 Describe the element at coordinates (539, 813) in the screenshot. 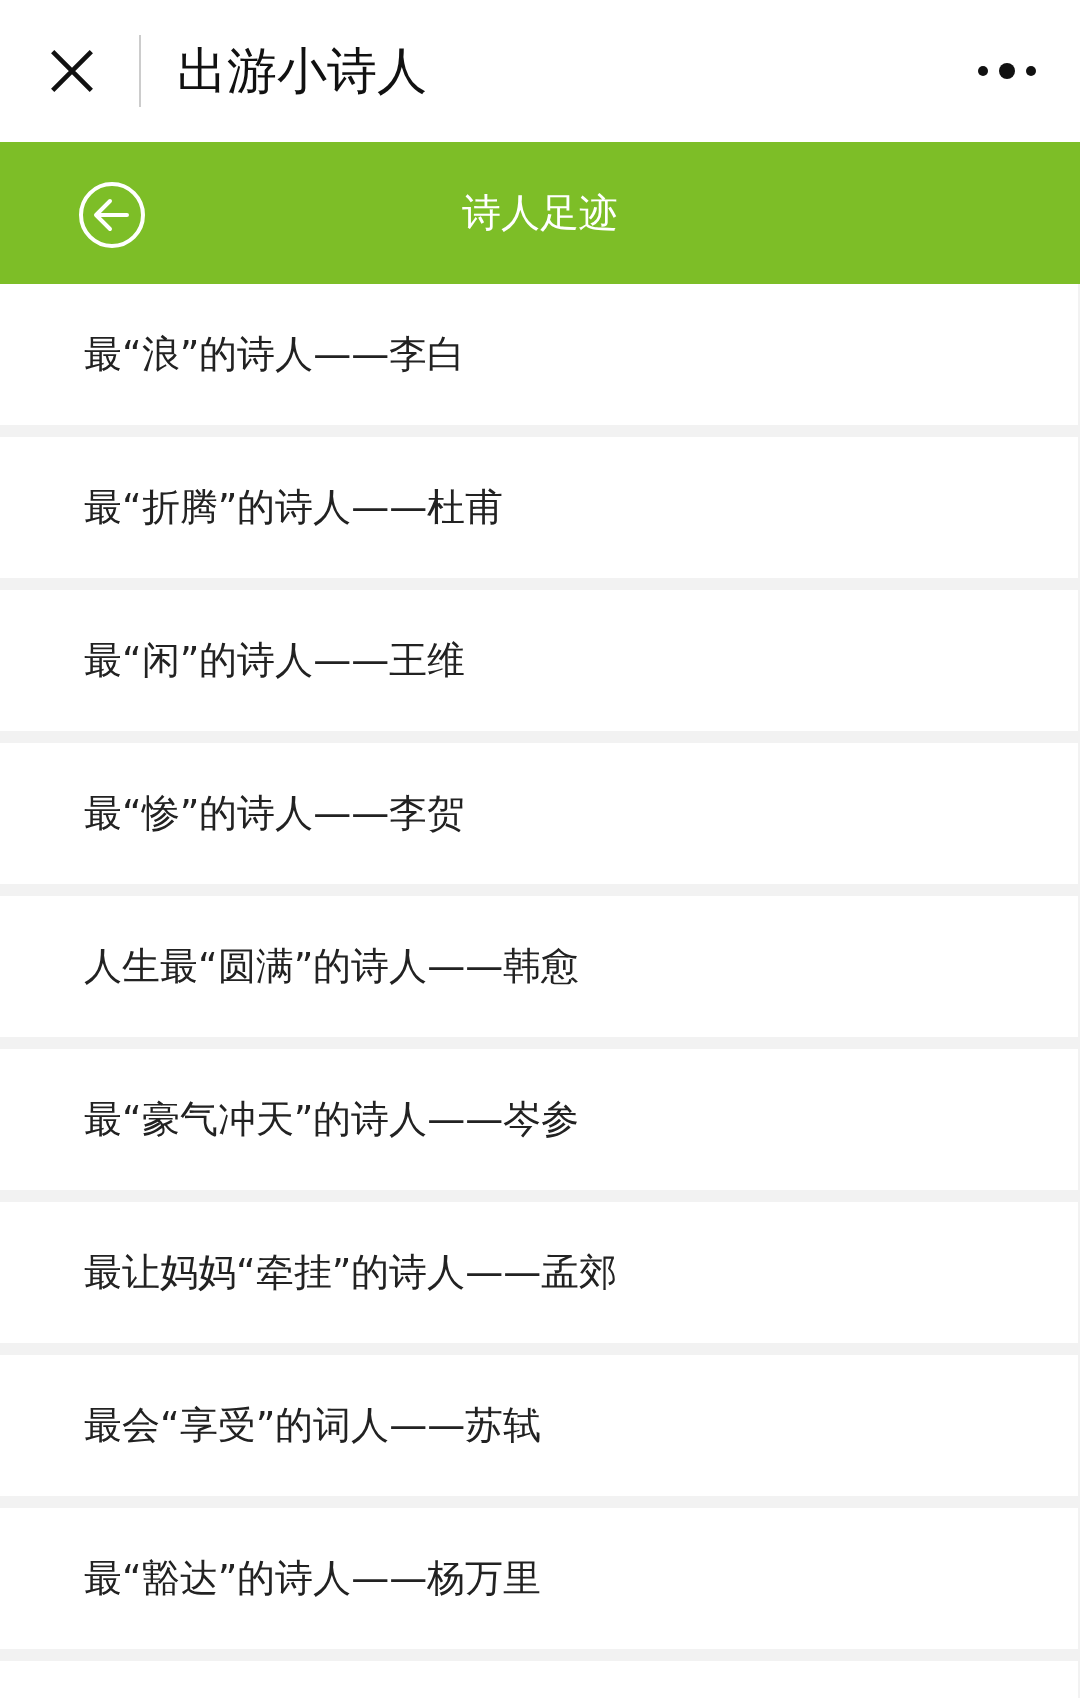

I see `list-item: 最“惨”的诗人——李贺` at that location.